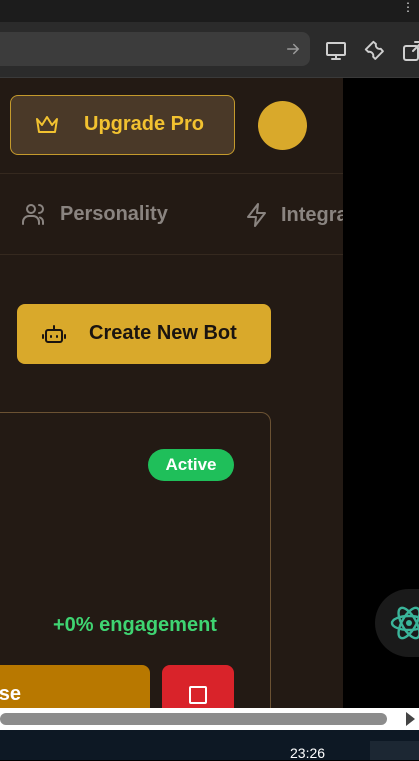 Image resolution: width=419 pixels, height=761 pixels. What do you see at coordinates (209, 745) in the screenshot?
I see `taskbar: 23:26` at bounding box center [209, 745].